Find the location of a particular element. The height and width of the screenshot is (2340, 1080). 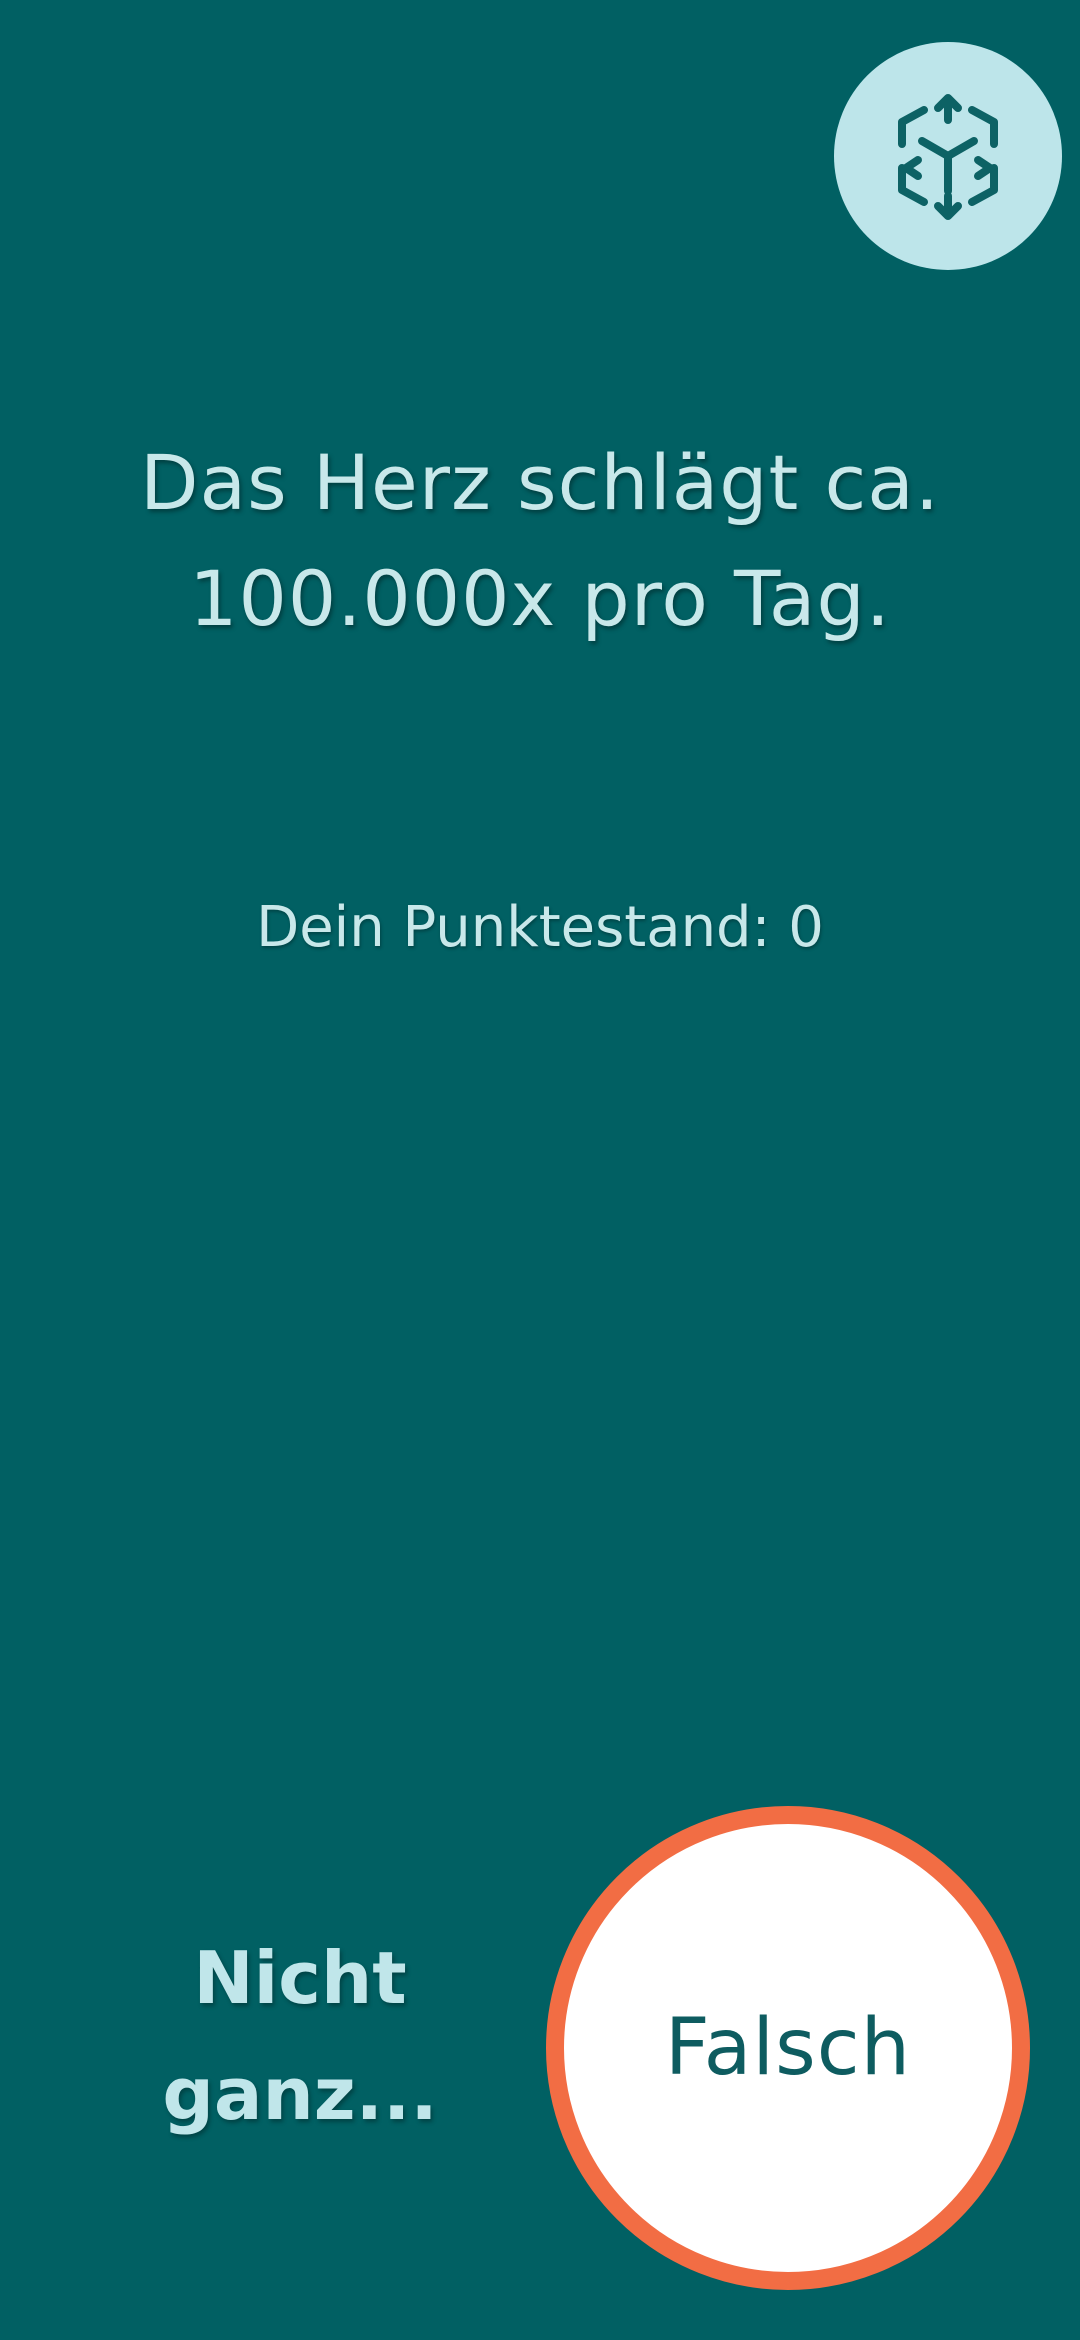

ar-view-button is located at coordinates (948, 156).